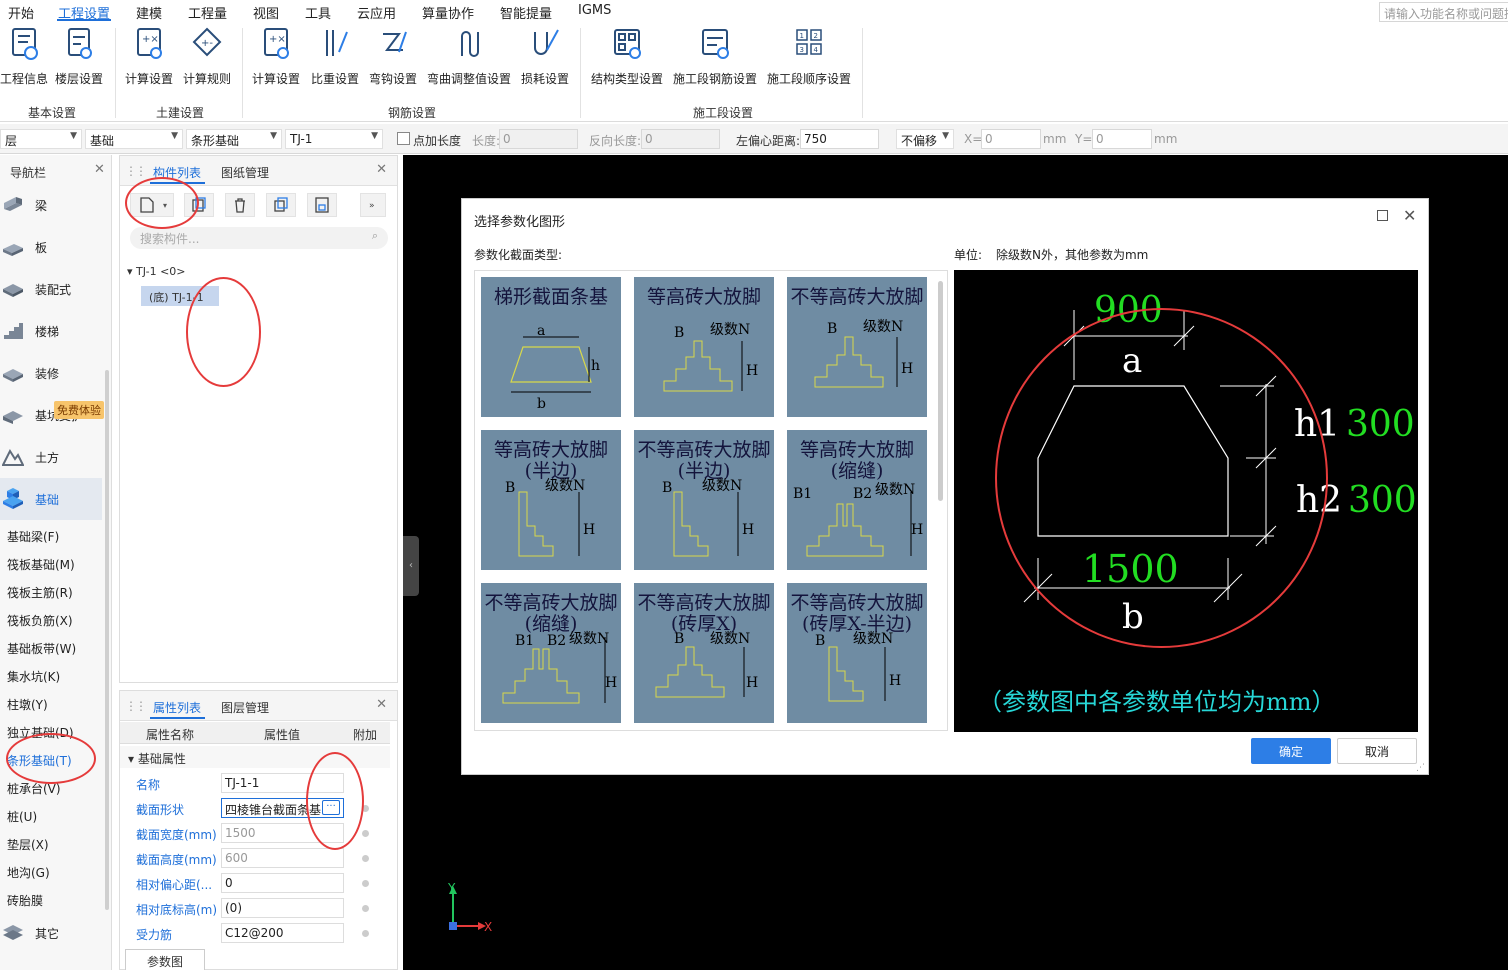 The image size is (1508, 970). Describe the element at coordinates (526, 12) in the screenshot. I see `menu-smart: 智能提量` at that location.